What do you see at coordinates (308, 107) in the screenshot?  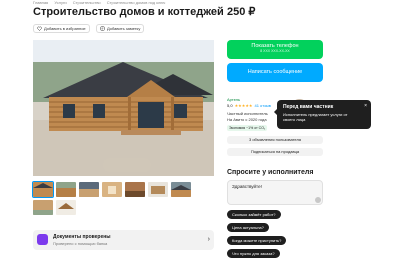 I see `tooltip-title: Перед вами частник` at bounding box center [308, 107].